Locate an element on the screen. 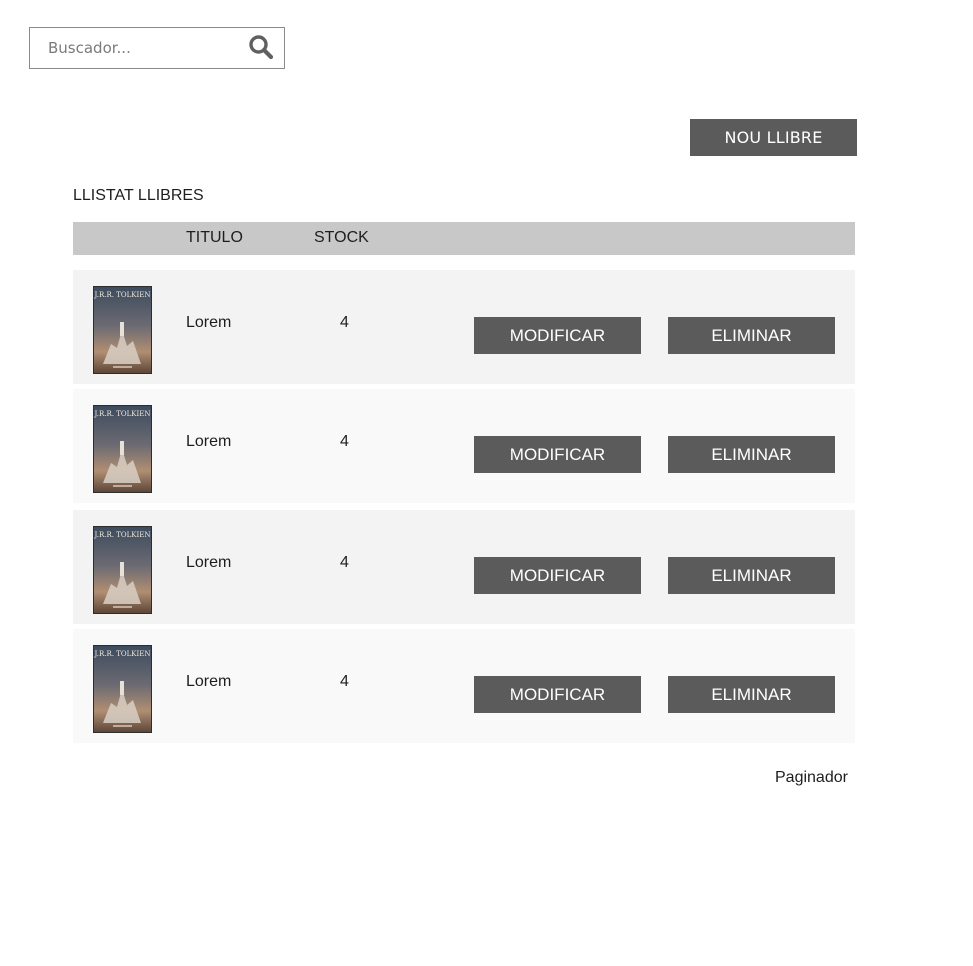 Image resolution: width=973 pixels, height=966 pixels. table-header: TITULO STOCK is located at coordinates (464, 238).